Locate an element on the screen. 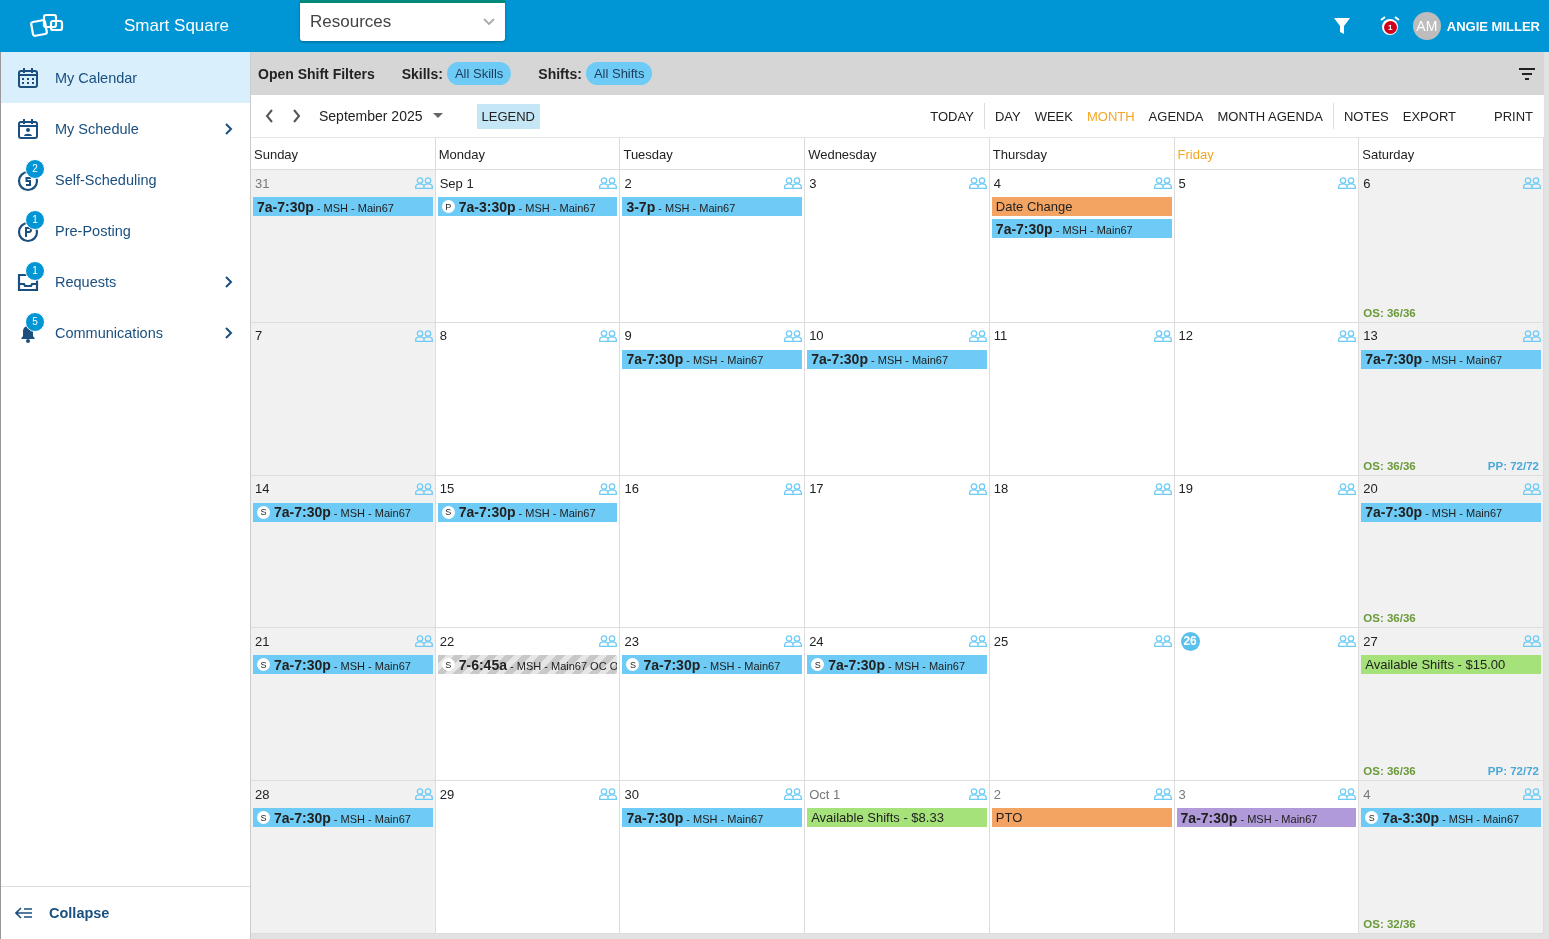 This screenshot has width=1549, height=939. collapse-button: Collapse is located at coordinates (125, 912).